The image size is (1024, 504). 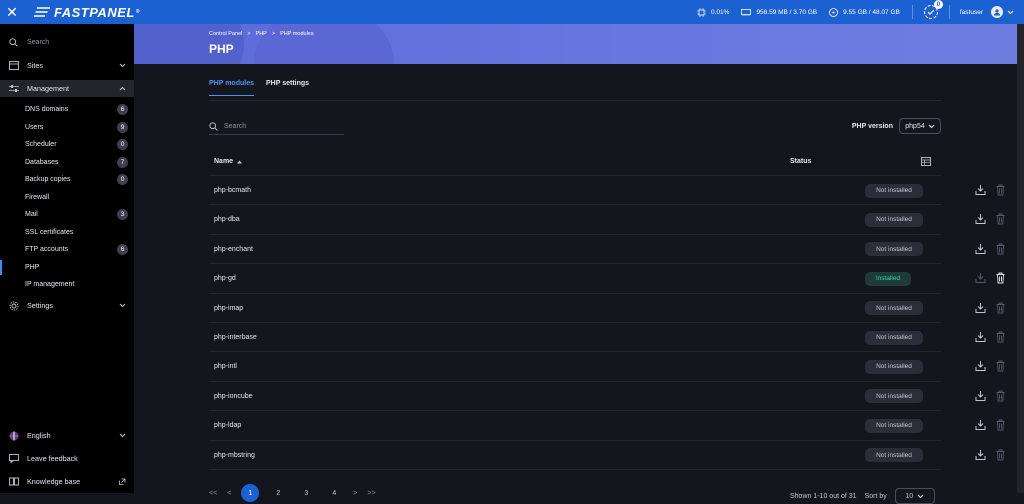 I want to click on sidebar-item-dns-domains: DNS domains 6, so click(x=67, y=109).